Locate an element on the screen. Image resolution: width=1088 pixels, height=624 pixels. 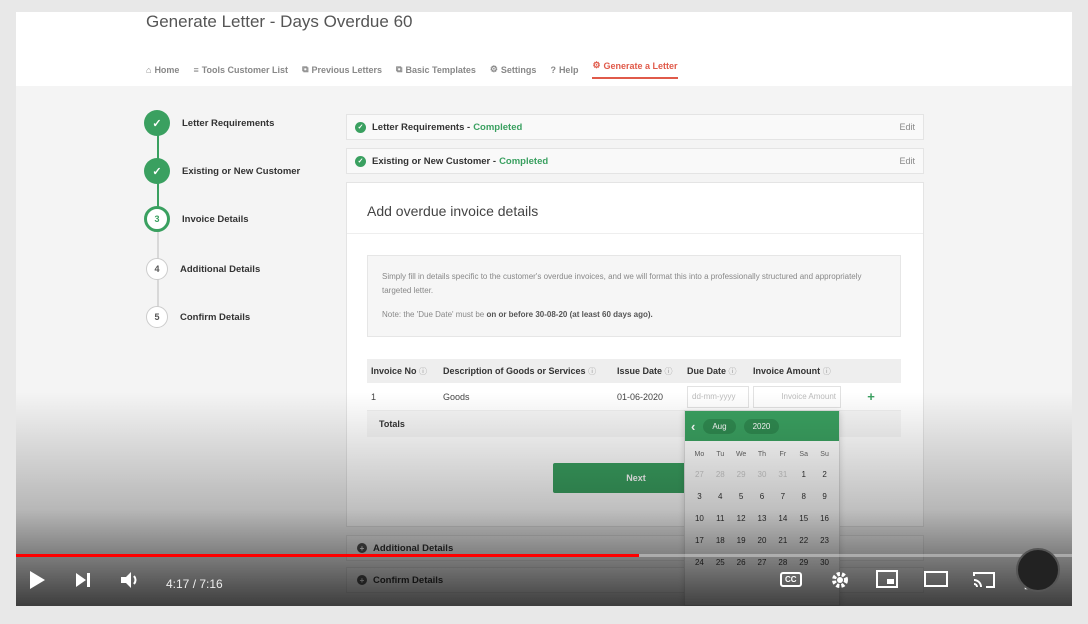
step-label: Existing or New Customer is located at coordinates (241, 171).